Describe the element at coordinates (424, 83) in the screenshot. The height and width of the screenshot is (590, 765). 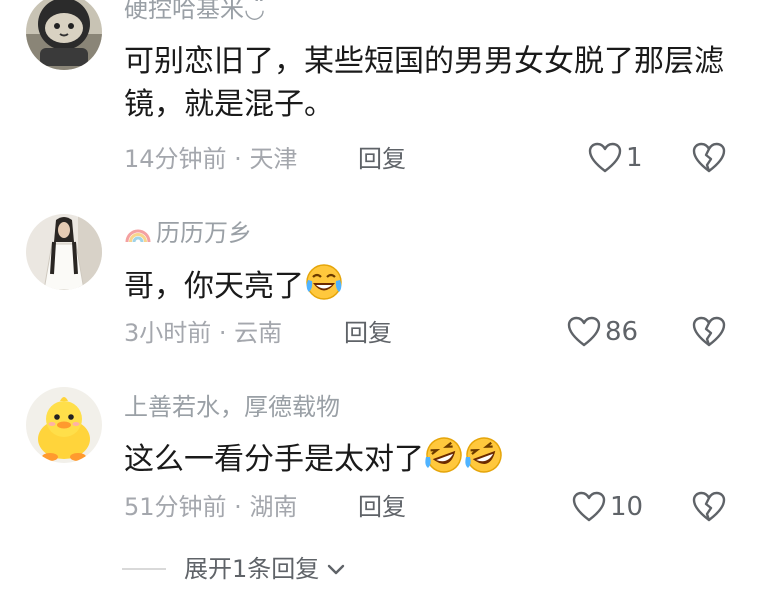
I see `comment-text: 可别恋旧了，某些短国的男男女女脱了那层滤镜，就是混子。` at that location.